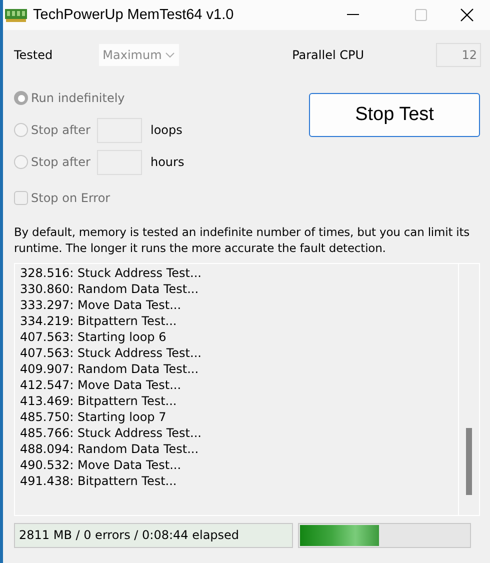 The width and height of the screenshot is (490, 563). What do you see at coordinates (138, 55) in the screenshot?
I see `tested-dropdown: Maximum` at bounding box center [138, 55].